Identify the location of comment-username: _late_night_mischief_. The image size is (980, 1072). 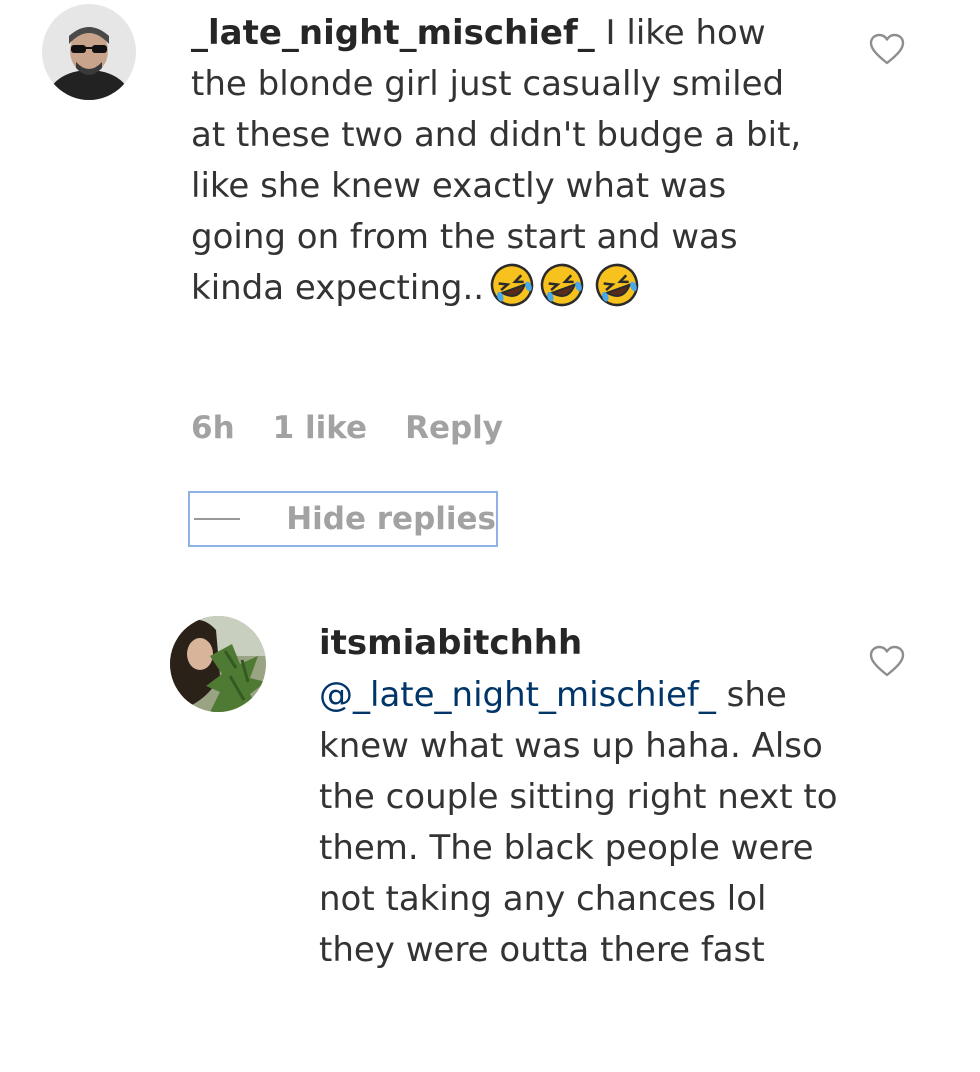
(393, 33).